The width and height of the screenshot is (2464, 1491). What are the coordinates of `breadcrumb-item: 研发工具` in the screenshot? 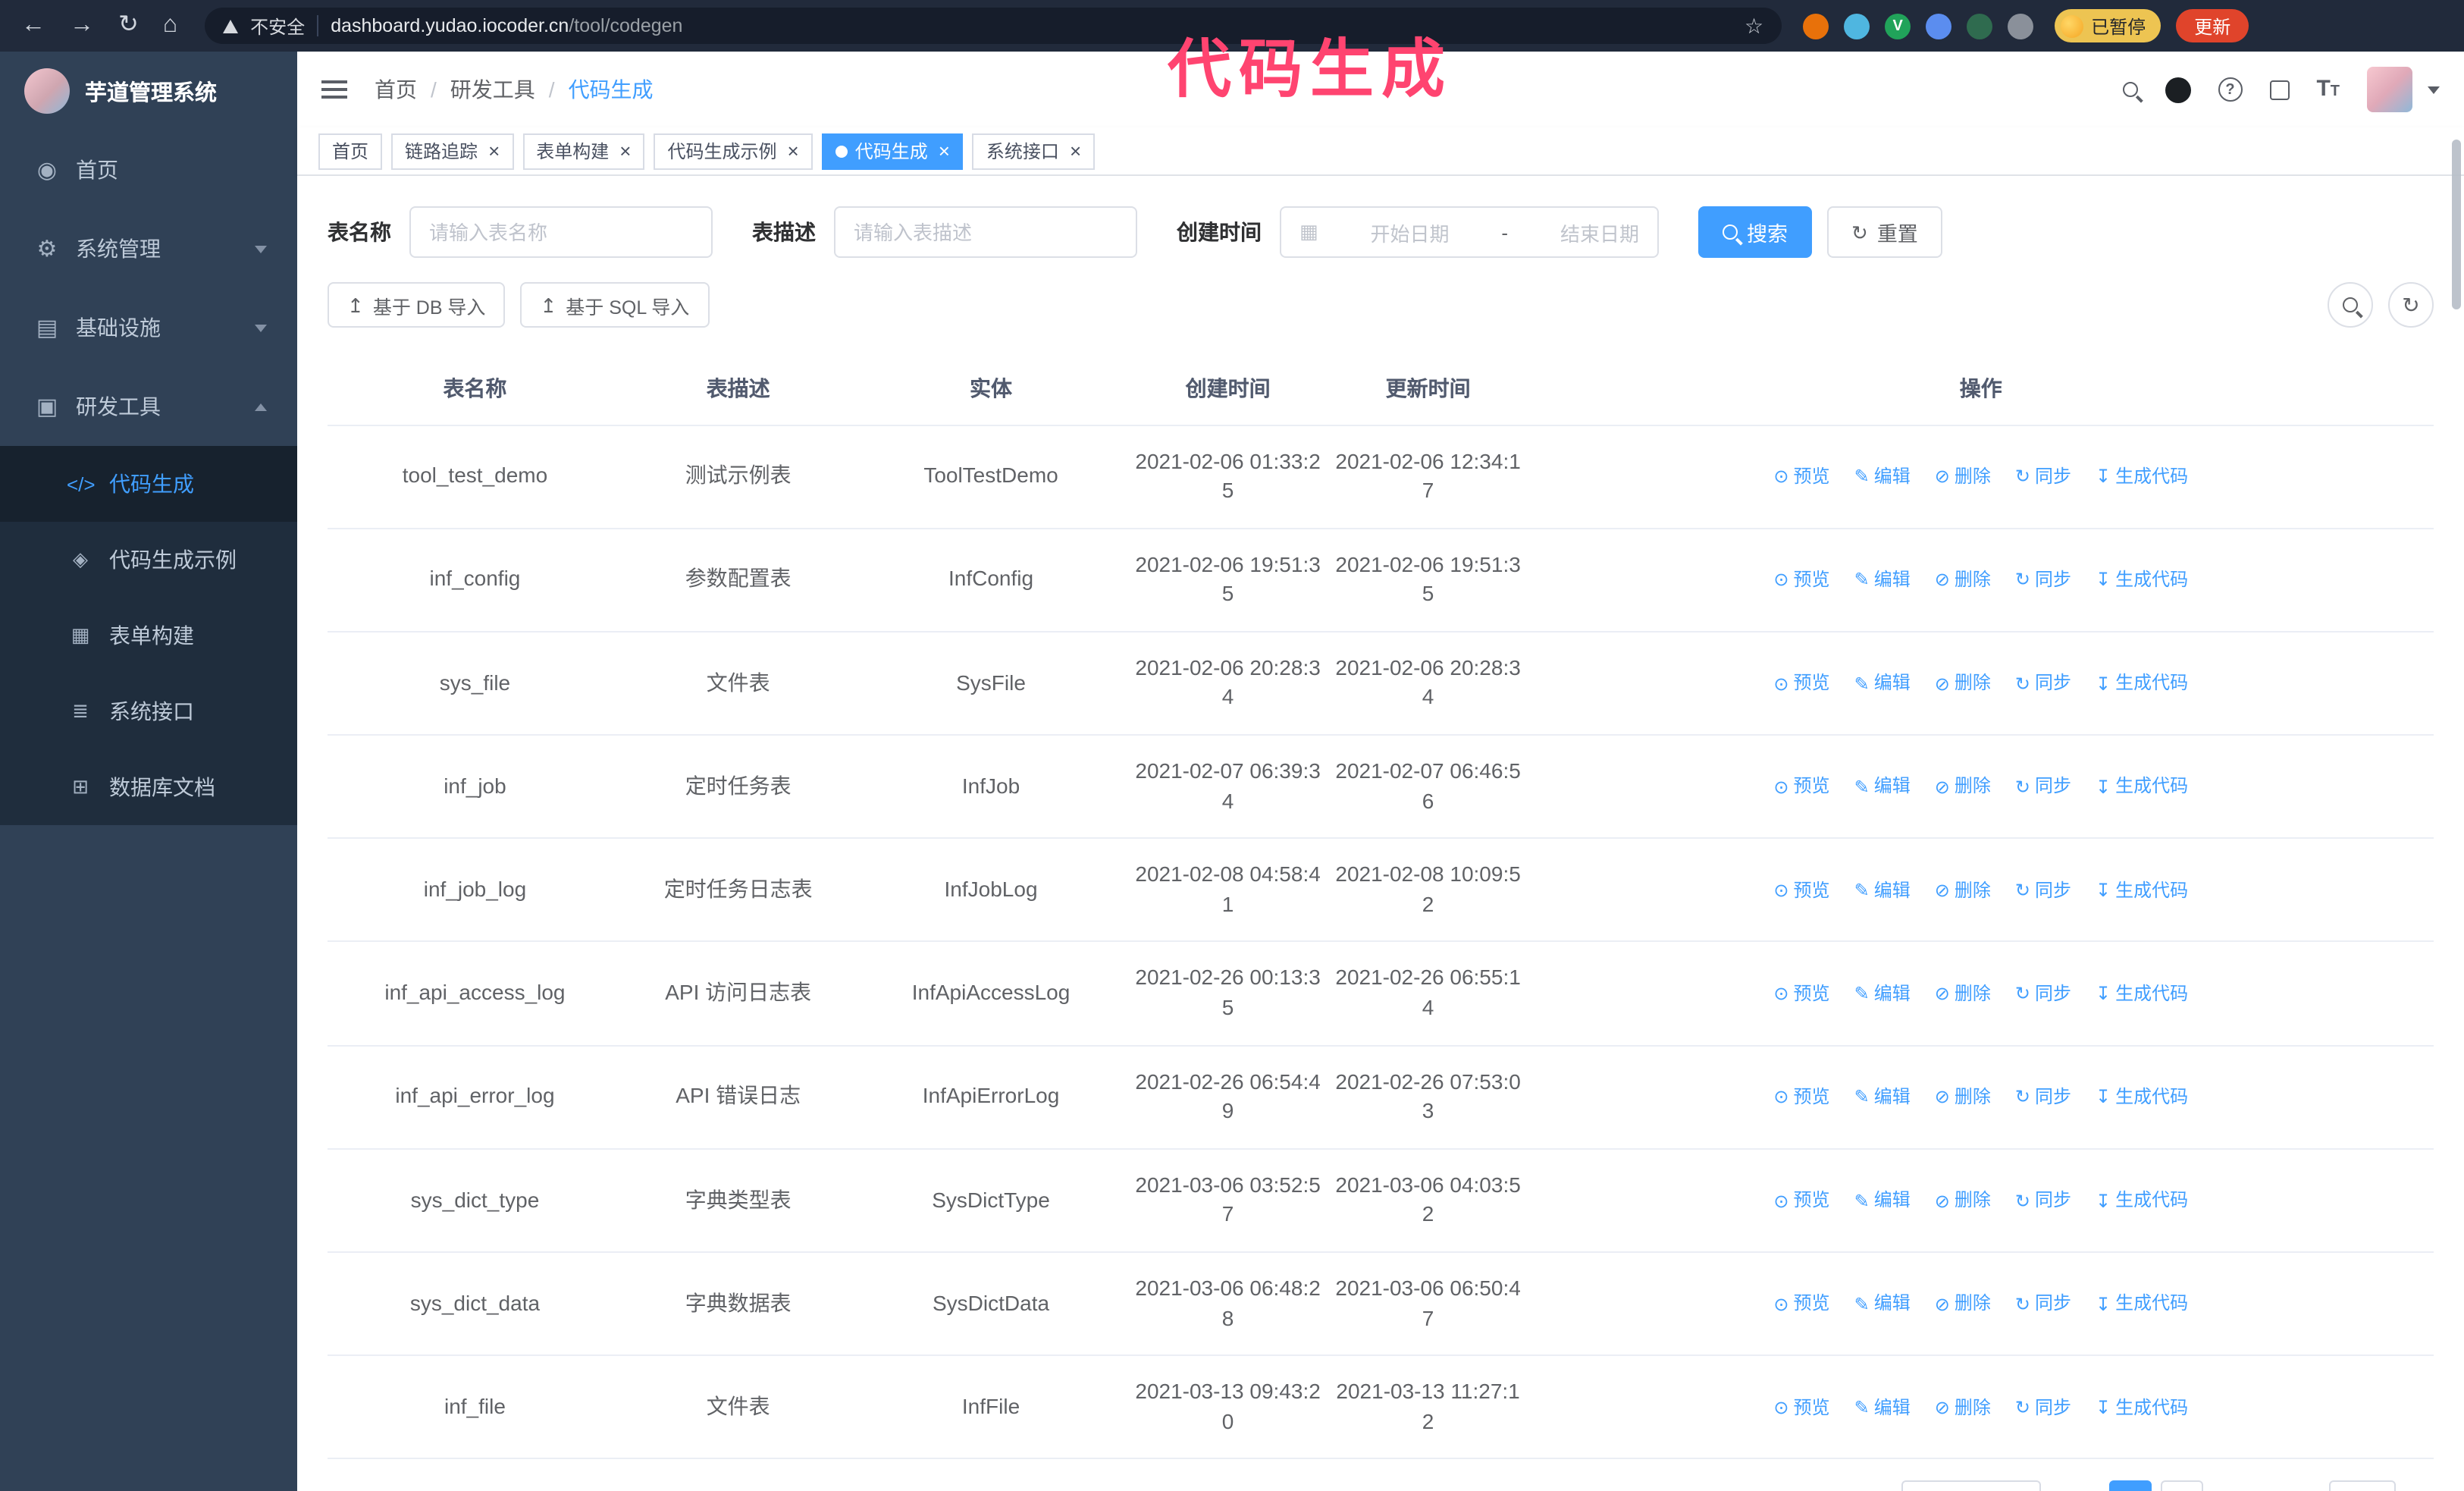 It's located at (493, 89).